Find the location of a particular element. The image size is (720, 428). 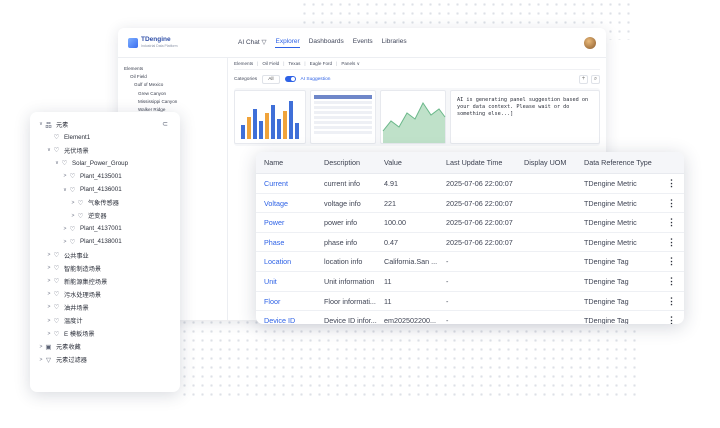

breadcrumb-item: Elements is located at coordinates (243, 63).